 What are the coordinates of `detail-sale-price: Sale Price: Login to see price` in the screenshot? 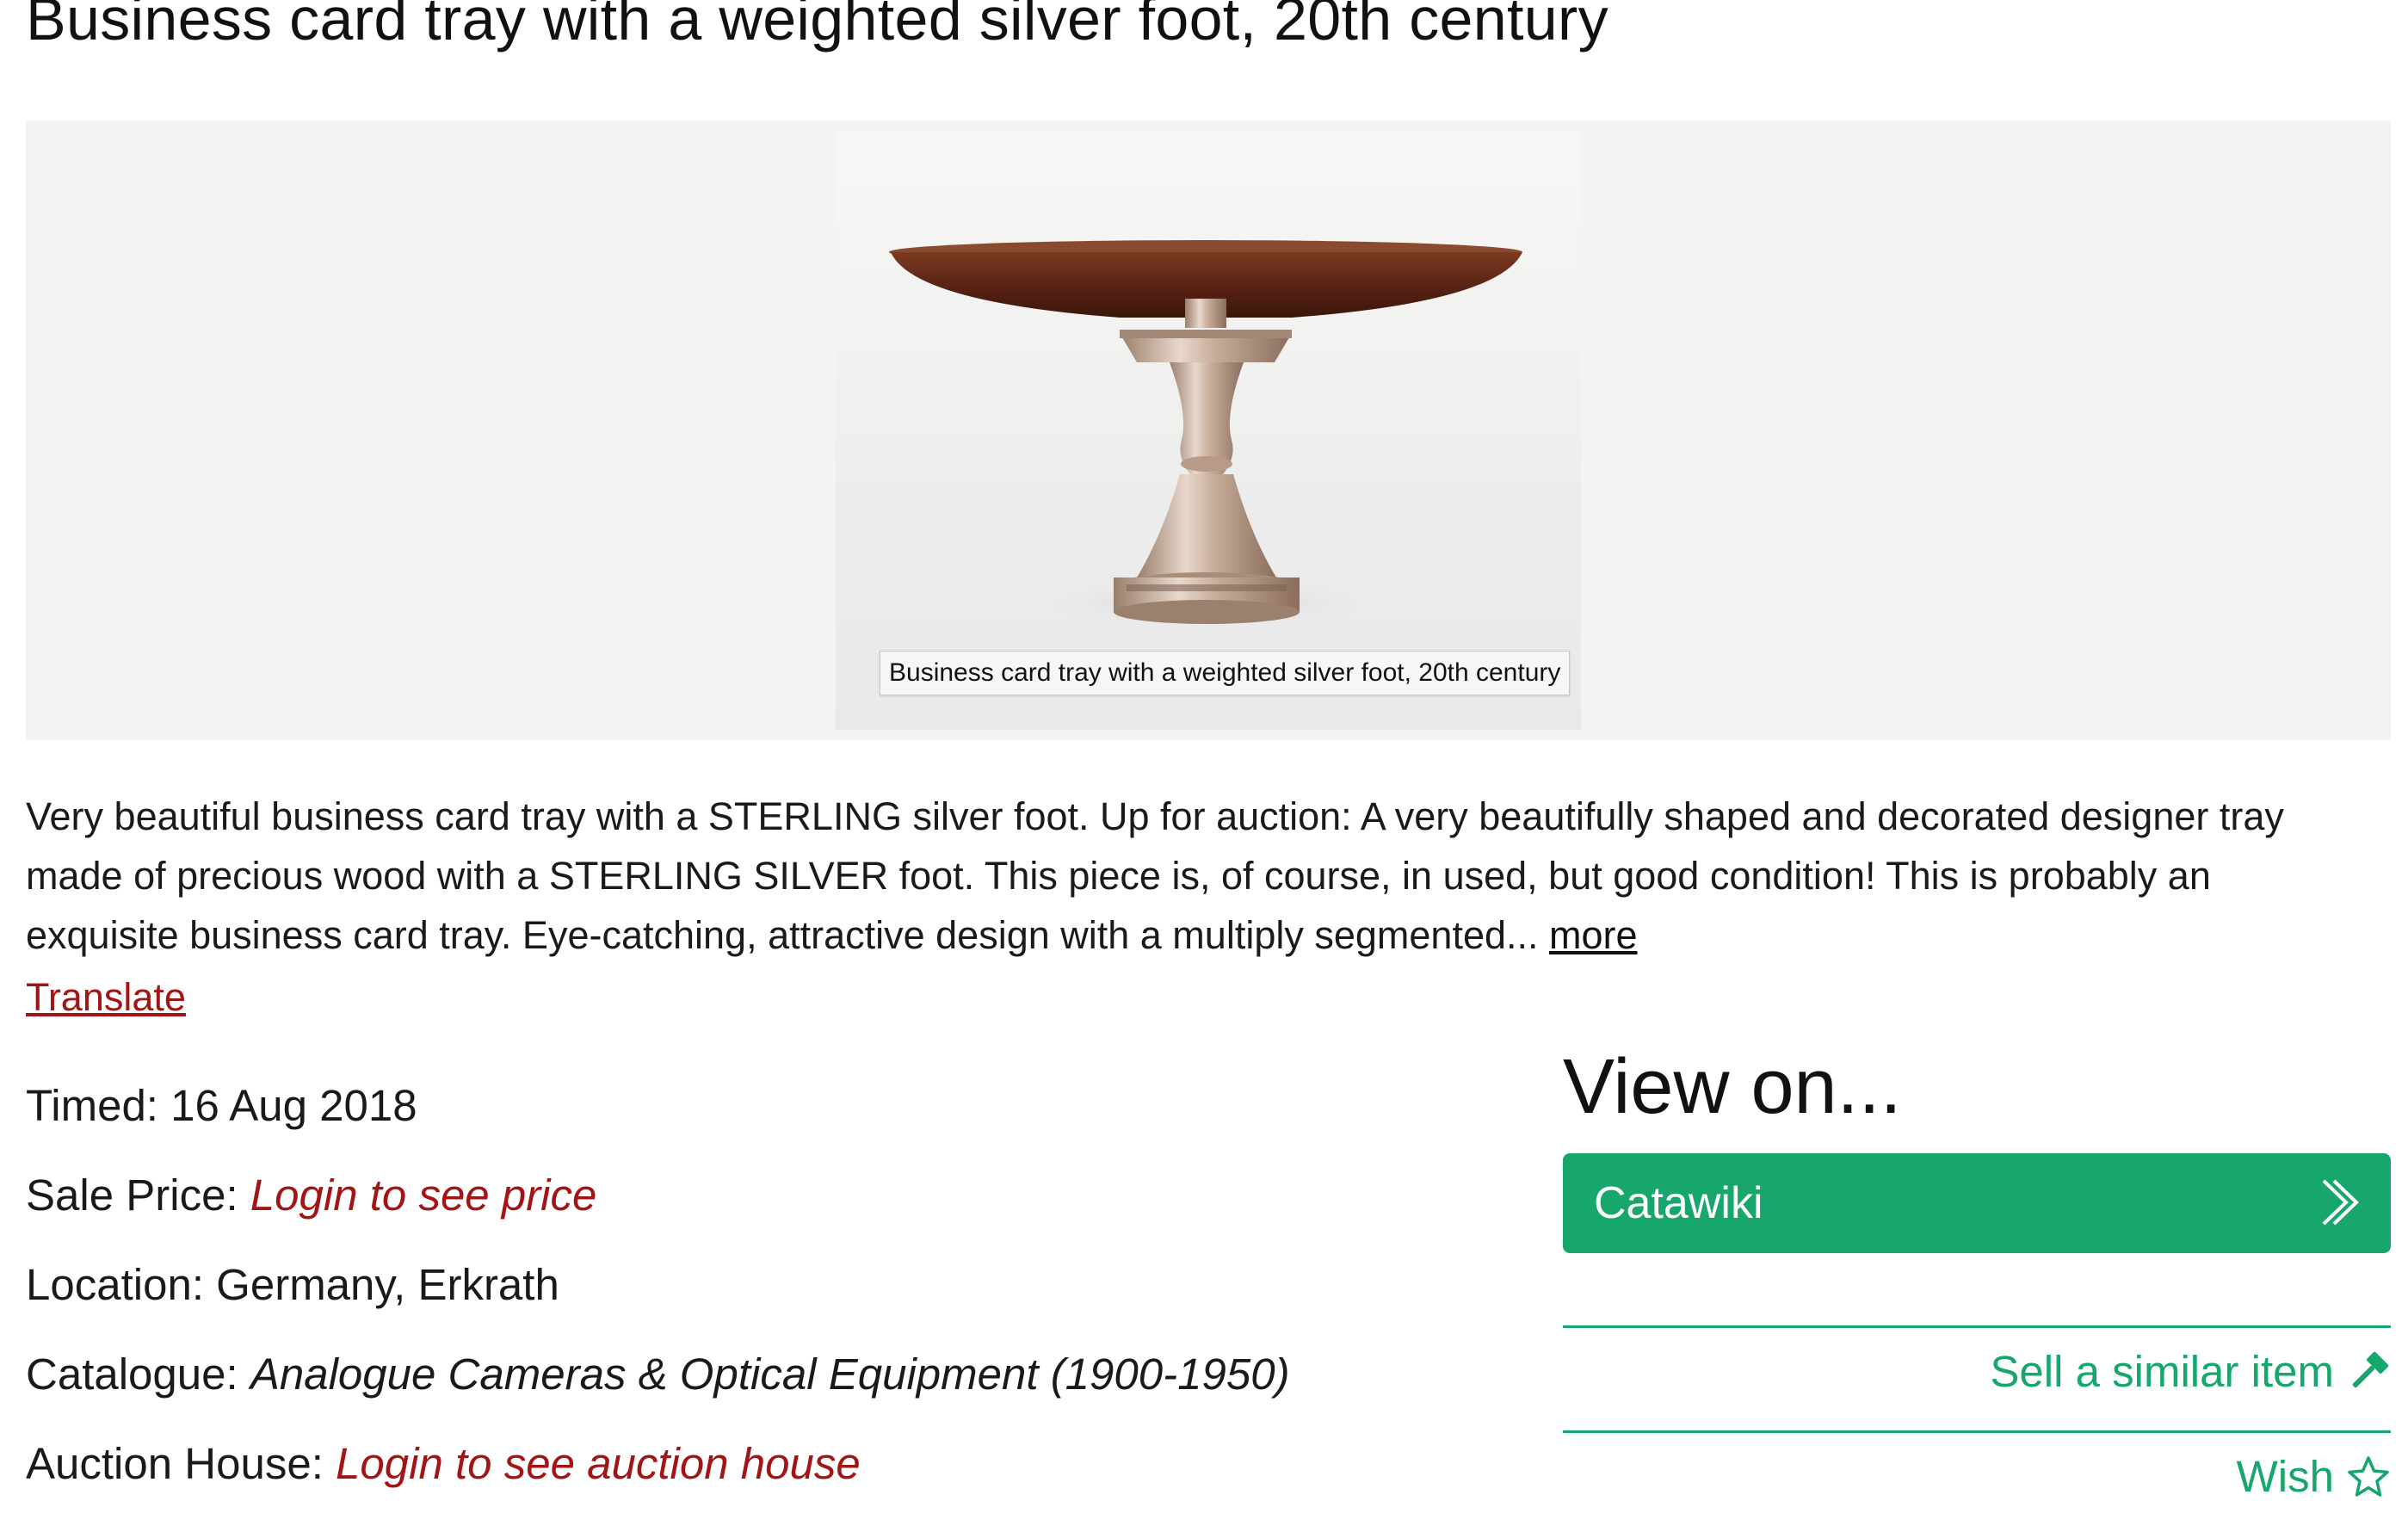 It's located at (311, 1195).